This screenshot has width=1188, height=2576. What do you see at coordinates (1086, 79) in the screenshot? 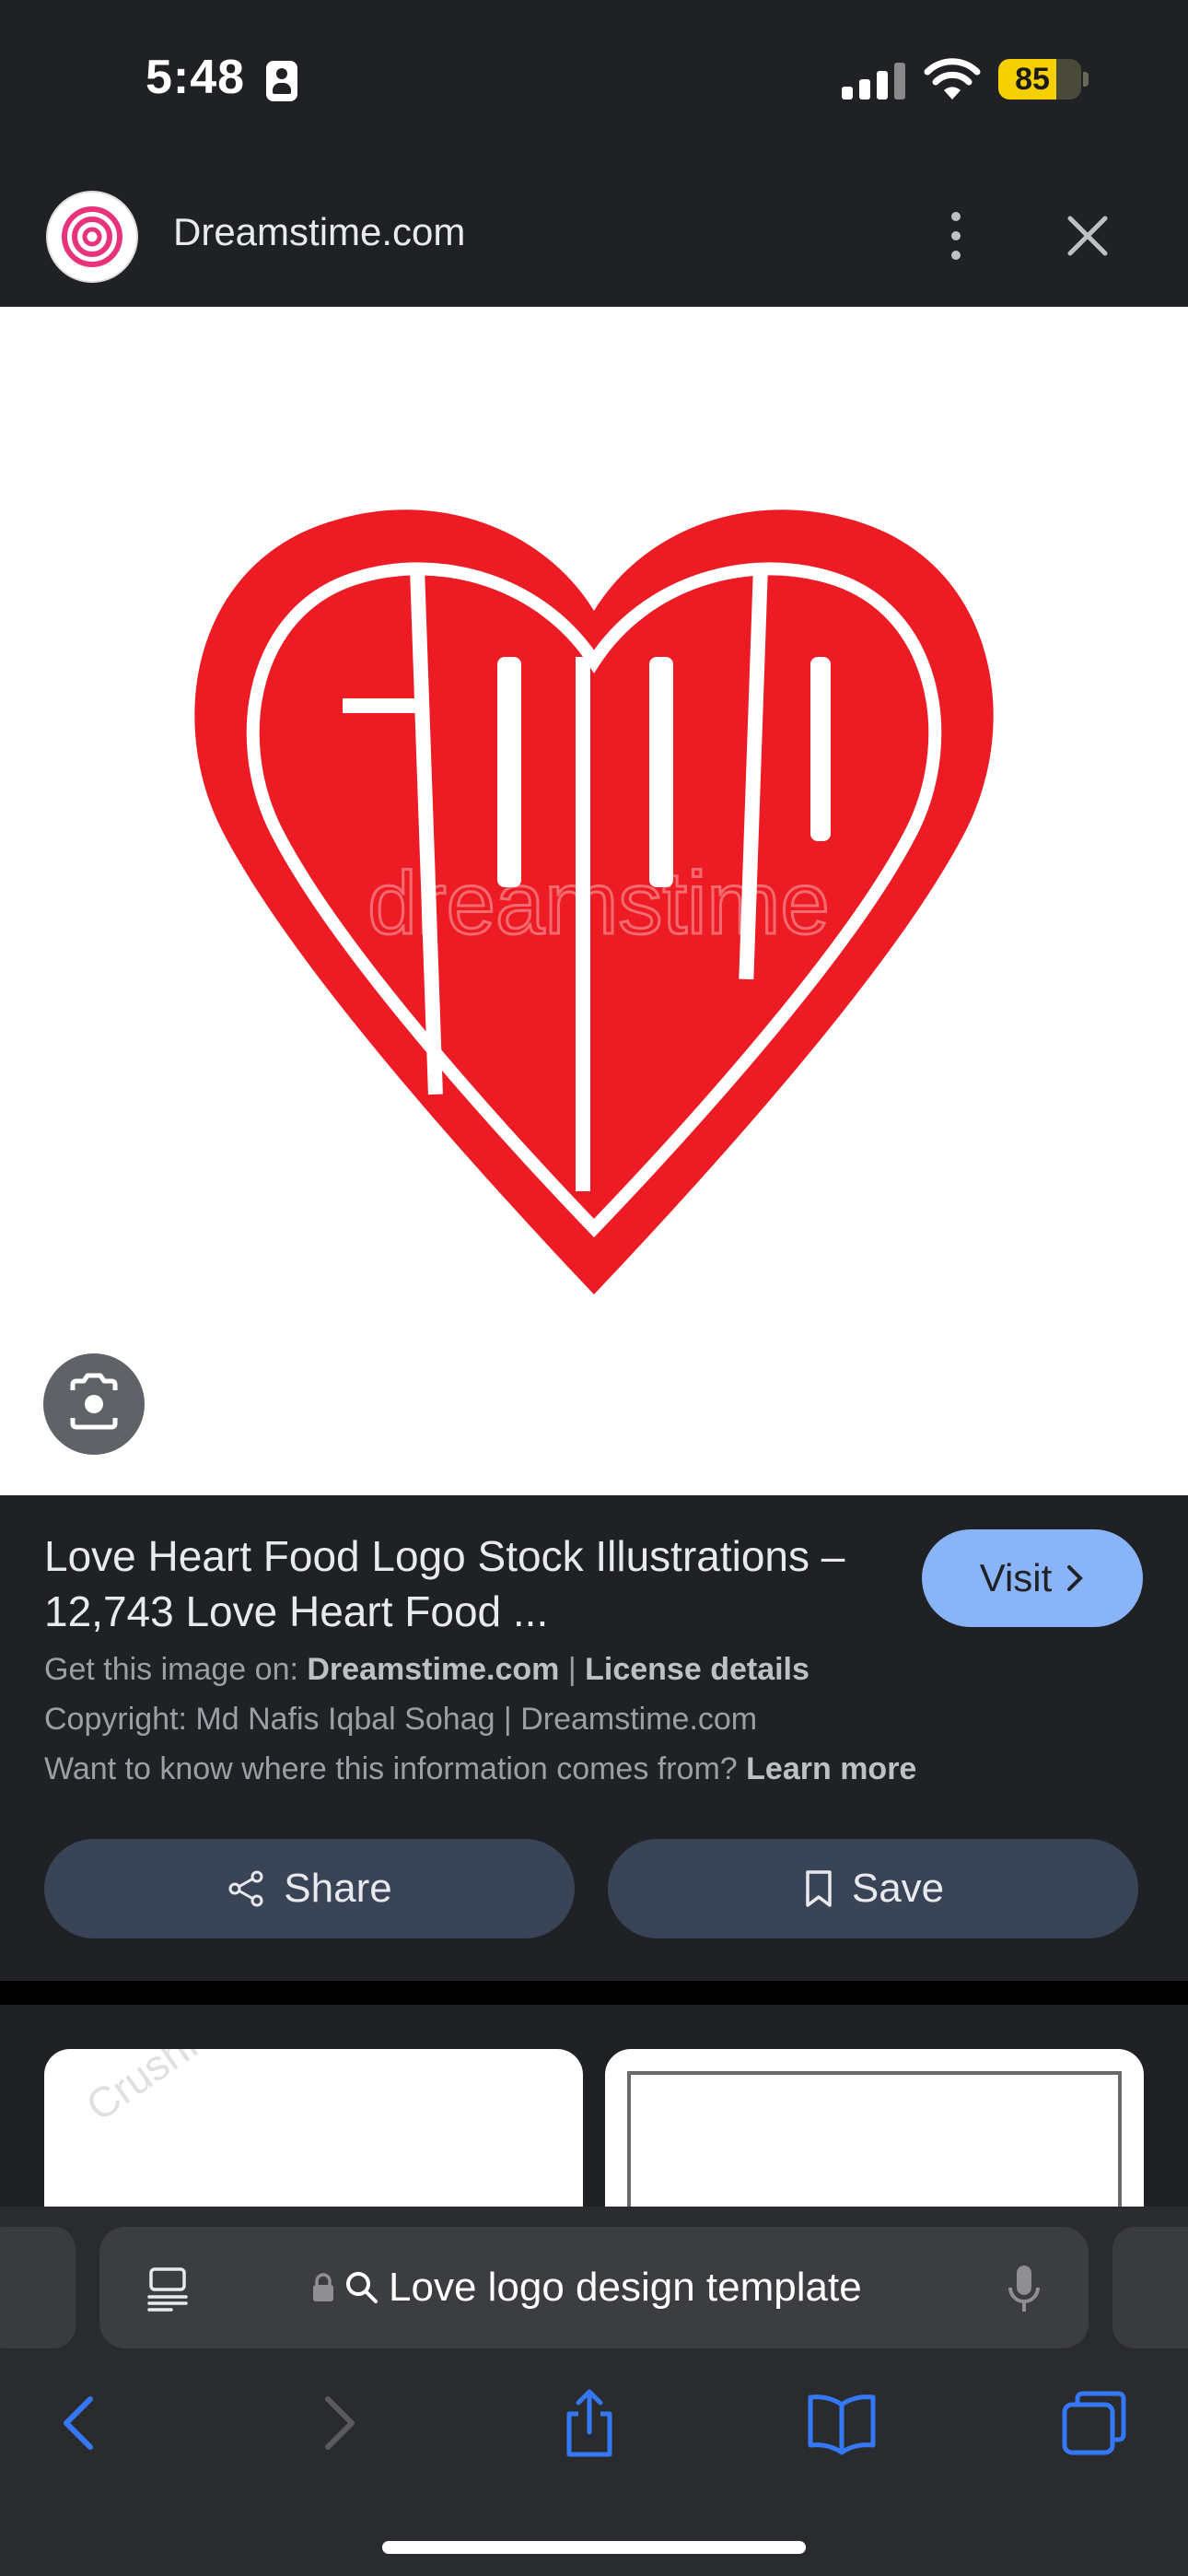
I see `battery-tip` at bounding box center [1086, 79].